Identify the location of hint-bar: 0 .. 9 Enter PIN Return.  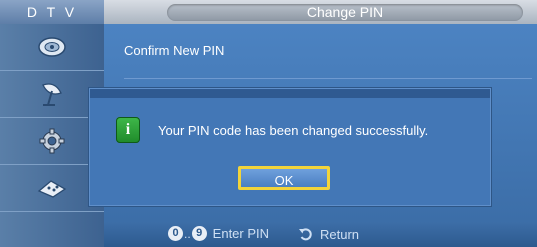
(320, 234).